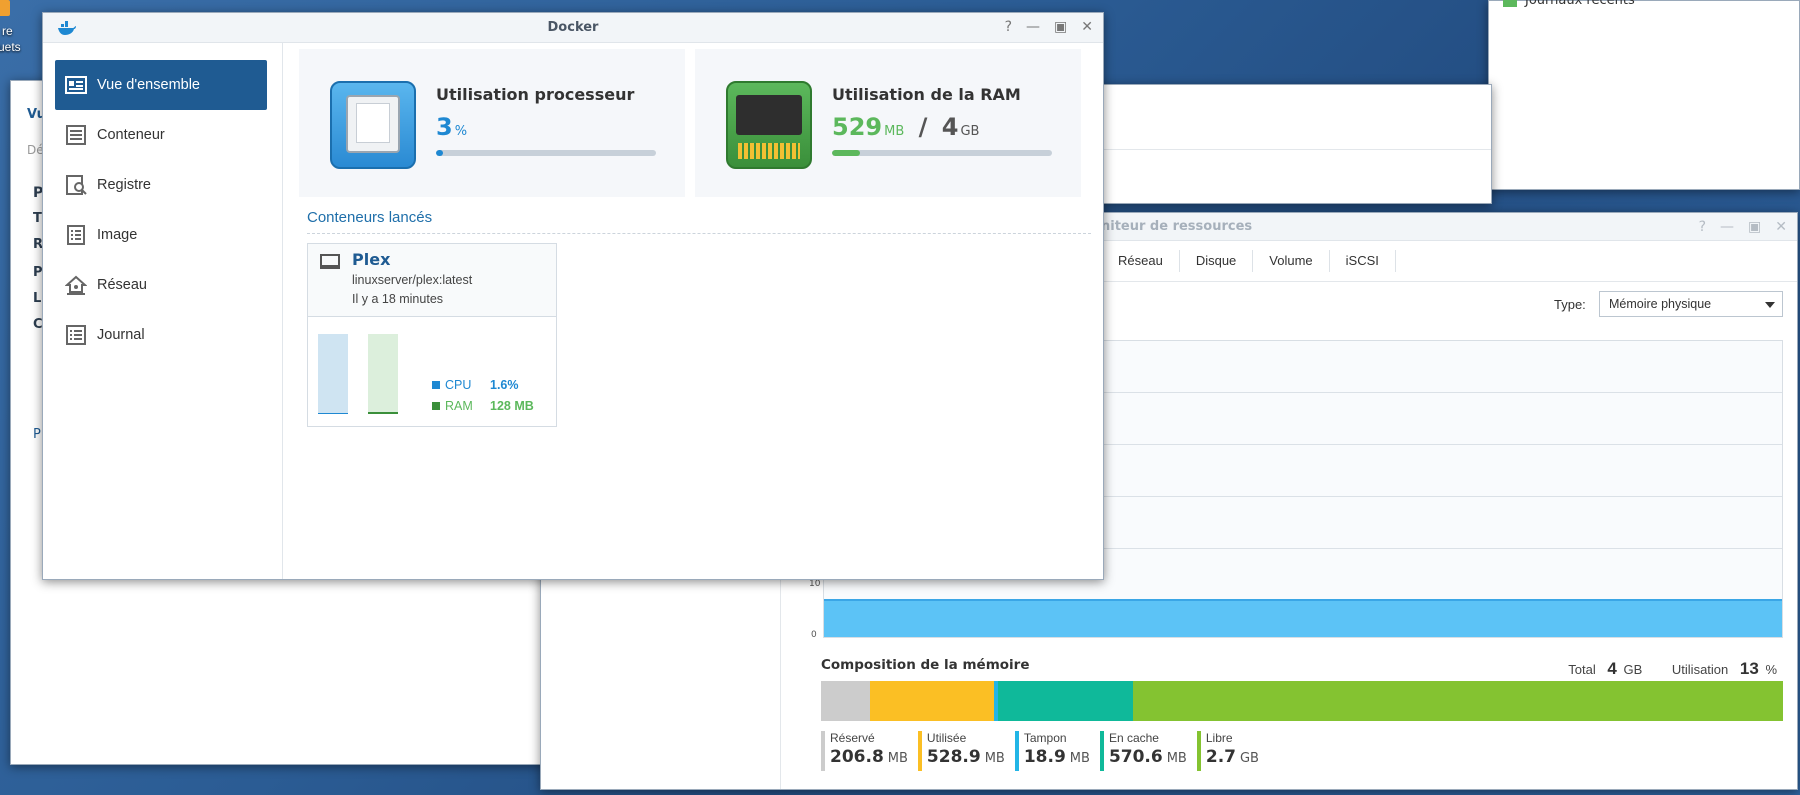  What do you see at coordinates (1232, 757) in the screenshot?
I see `legend-value: 2.7 GB` at bounding box center [1232, 757].